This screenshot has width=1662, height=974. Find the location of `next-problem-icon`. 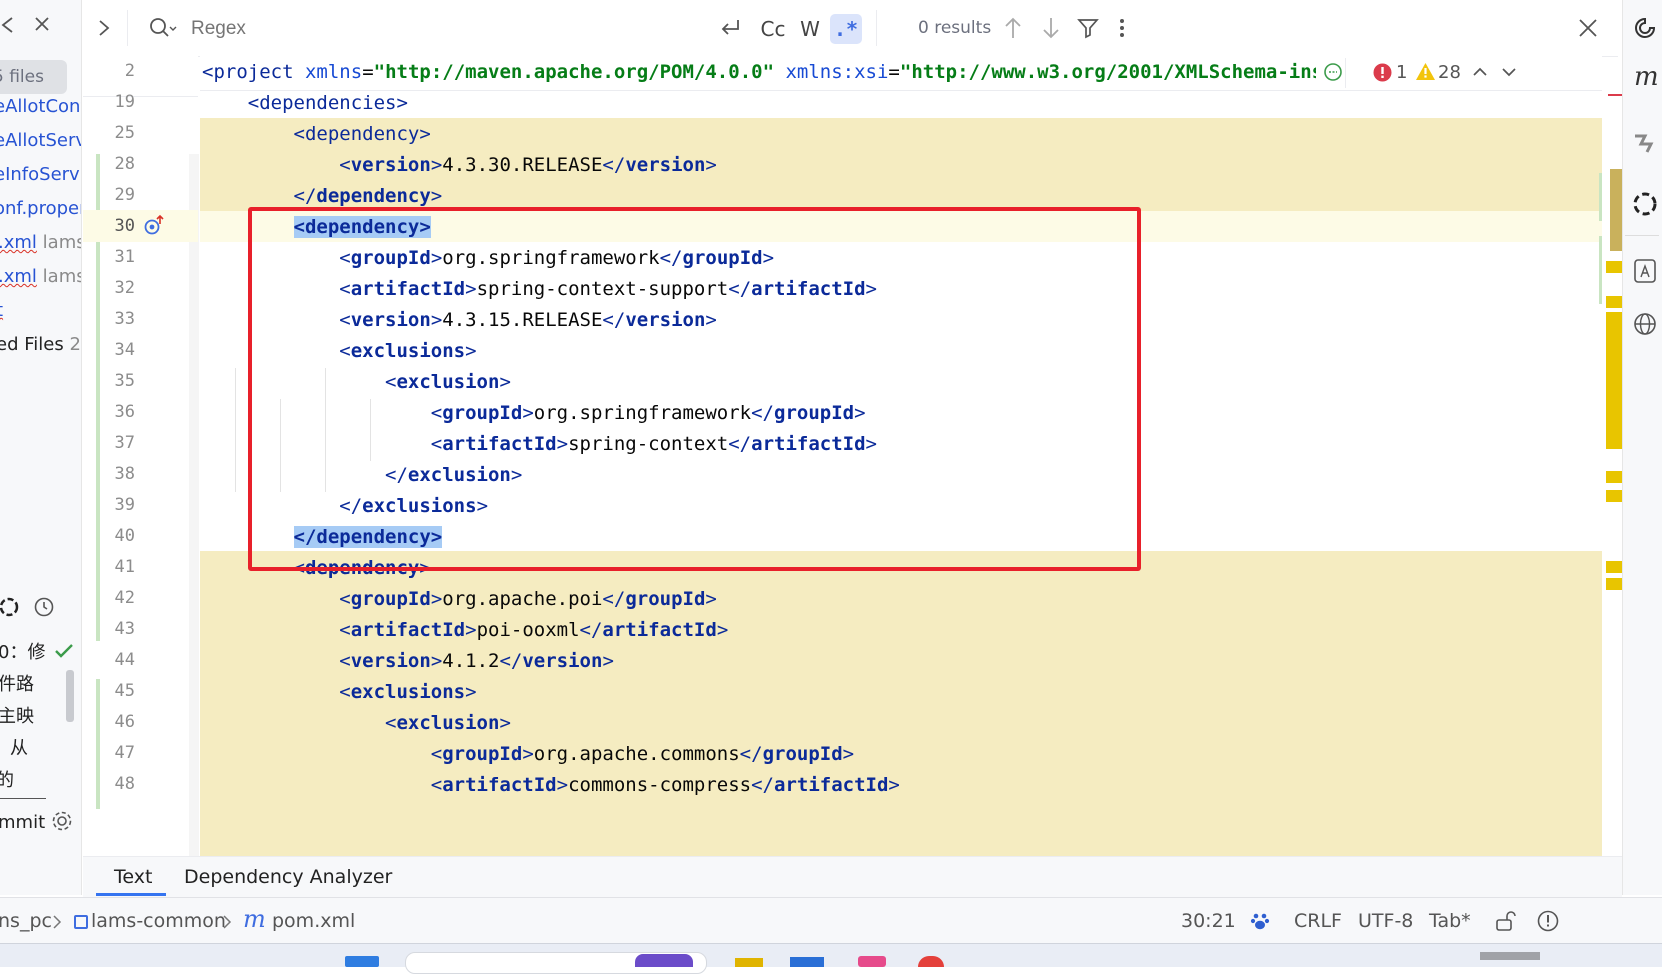

next-problem-icon is located at coordinates (1509, 72).